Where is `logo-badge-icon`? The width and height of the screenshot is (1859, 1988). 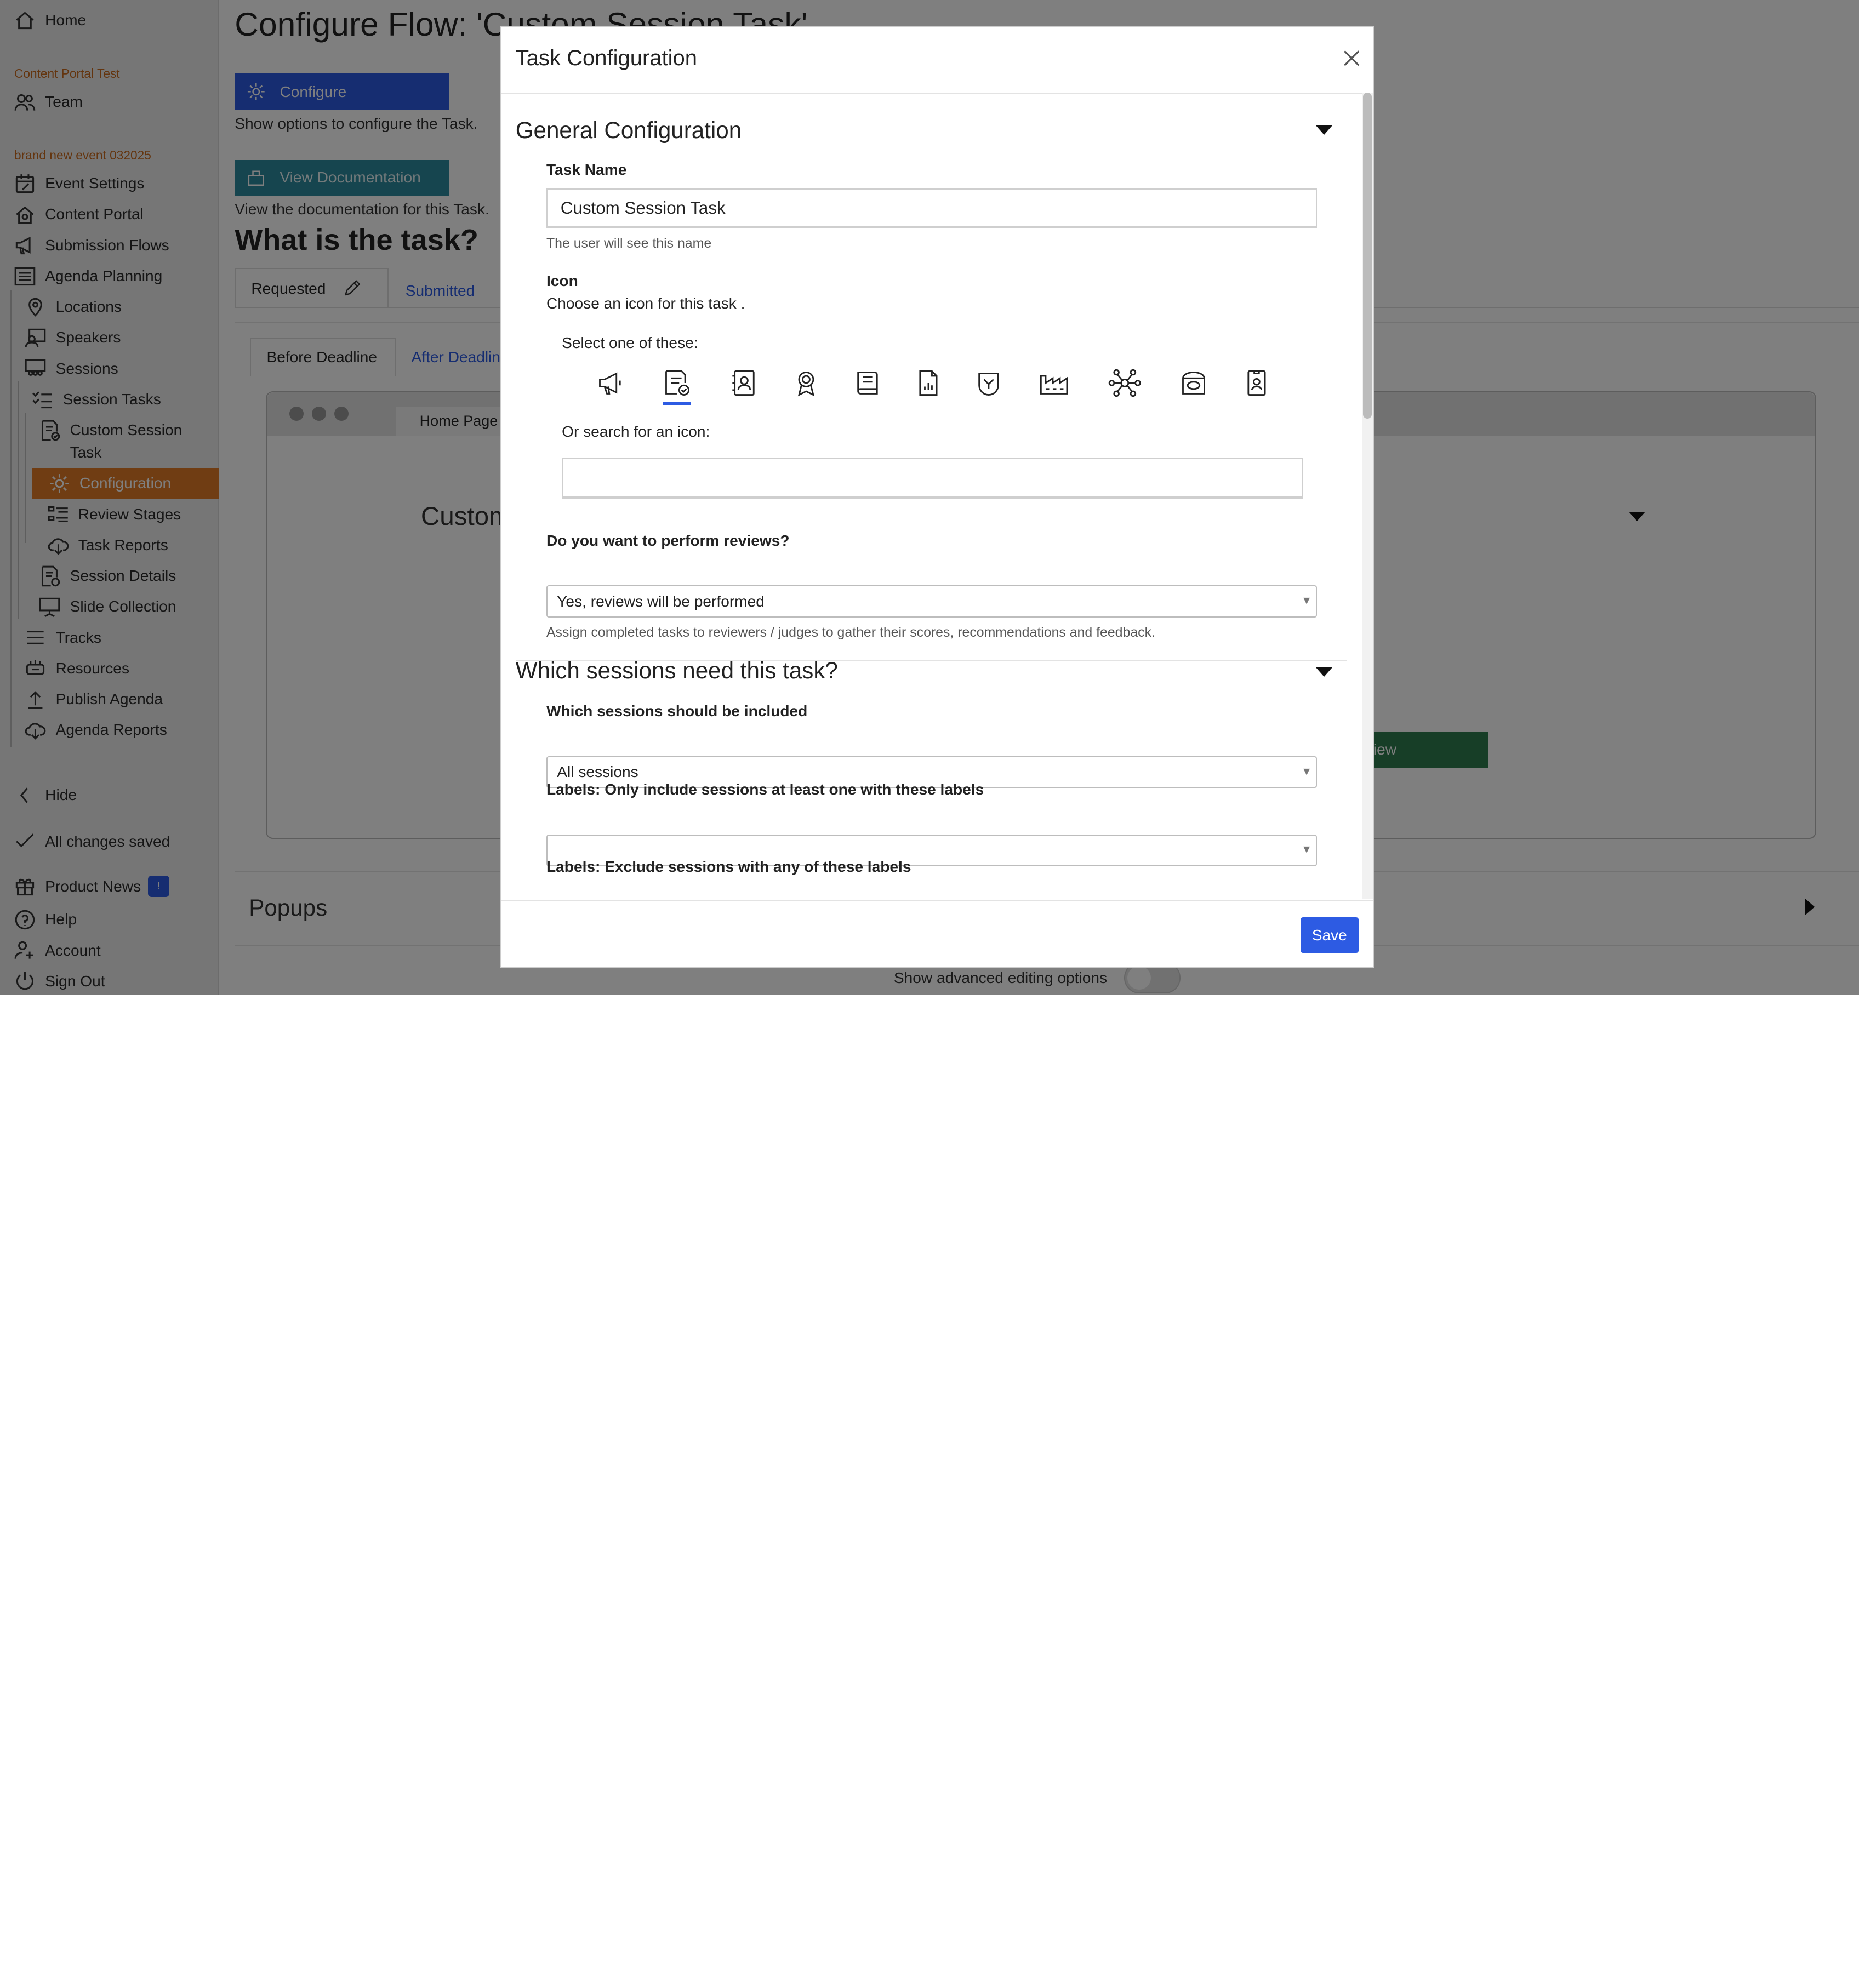 logo-badge-icon is located at coordinates (988, 383).